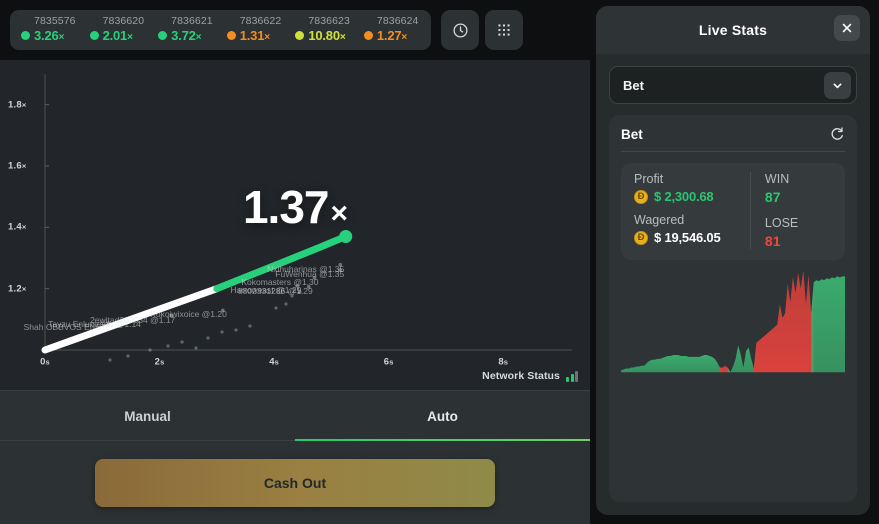 This screenshot has width=879, height=524. I want to click on profit-sparkline-svg, so click(733, 322).